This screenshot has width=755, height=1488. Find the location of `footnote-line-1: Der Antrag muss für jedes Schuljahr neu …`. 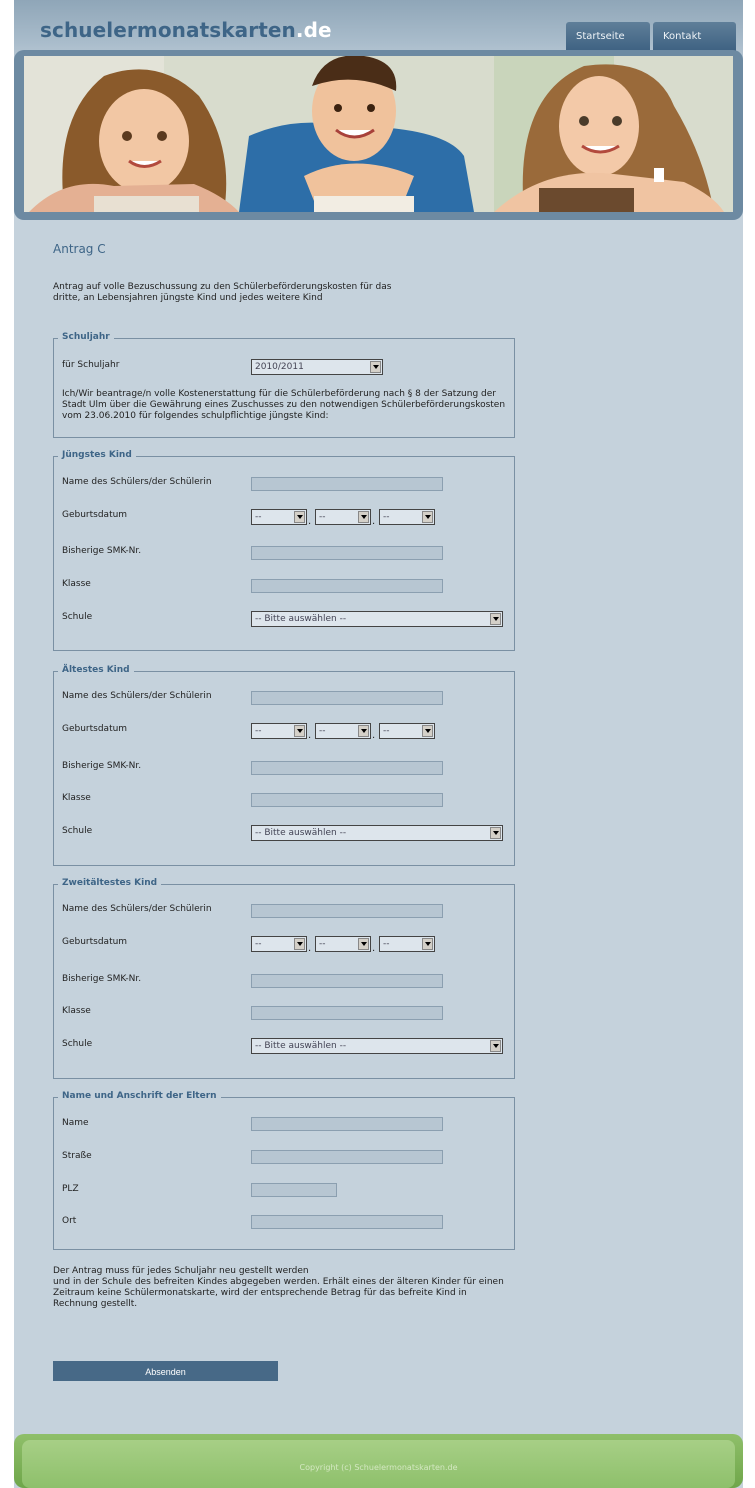

footnote-line-1: Der Antrag muss für jedes Schuljahr neu … is located at coordinates (181, 1271).